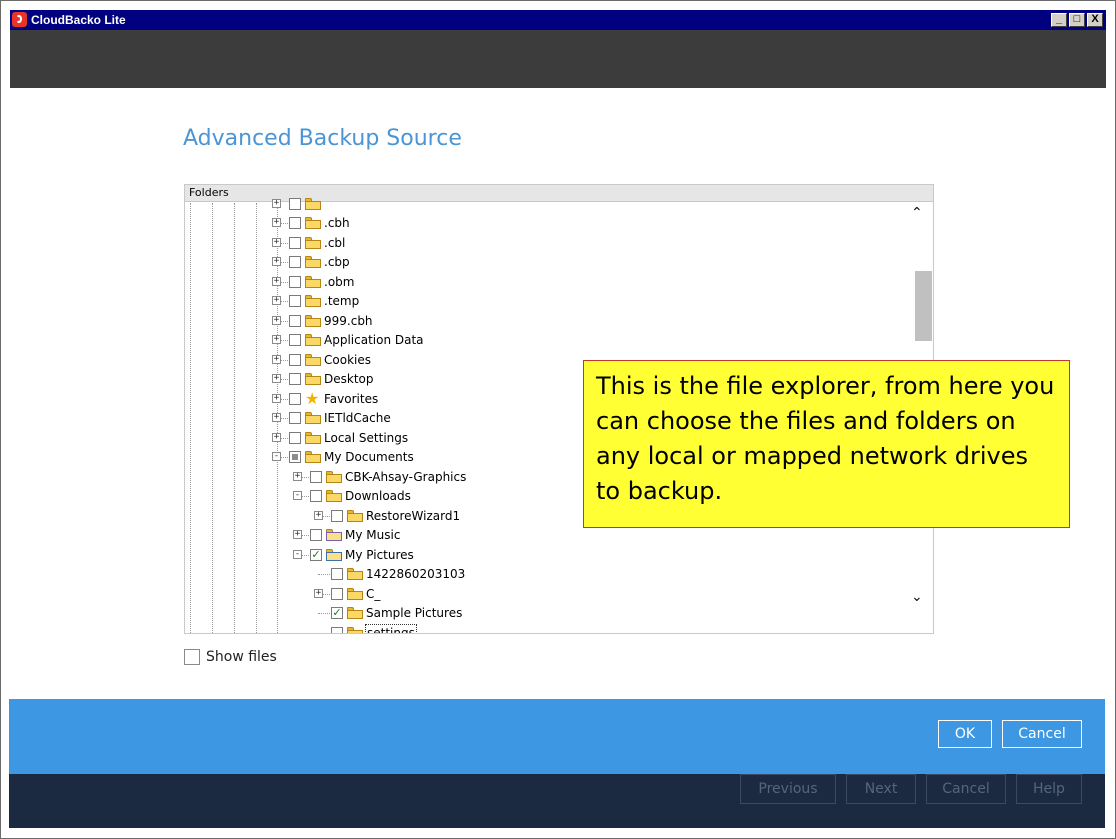 The height and width of the screenshot is (839, 1116). I want to click on tree-item-label: My Pictures, so click(379, 554).